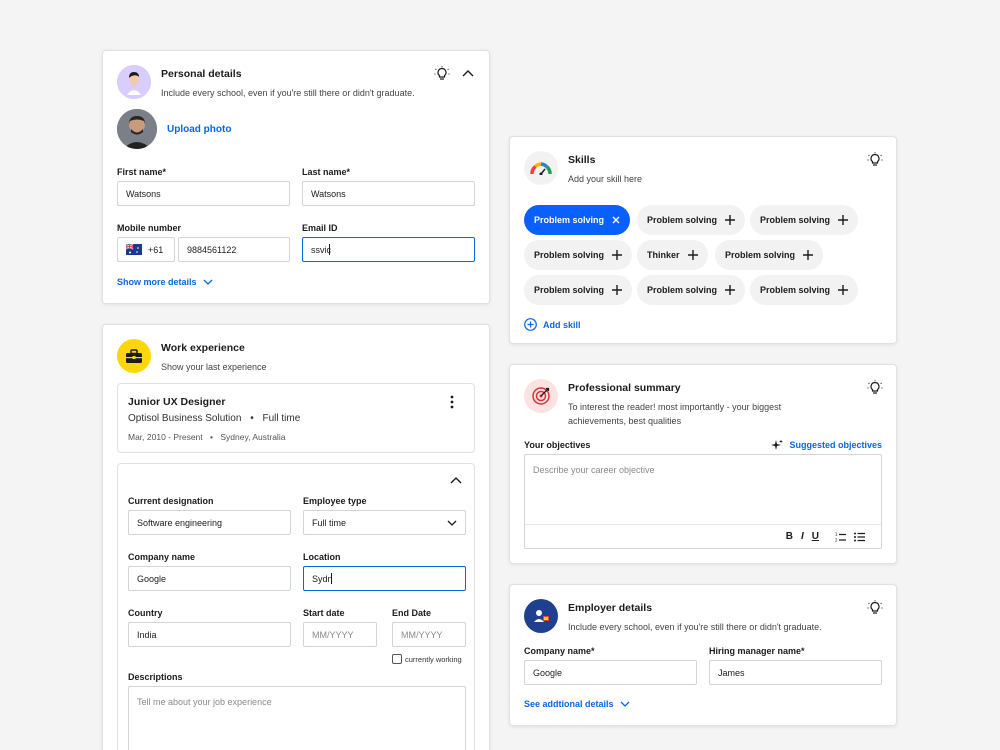 The height and width of the screenshot is (750, 1000). Describe the element at coordinates (204, 702) in the screenshot. I see `descriptions-placeholder: Tell me about your job experience` at that location.